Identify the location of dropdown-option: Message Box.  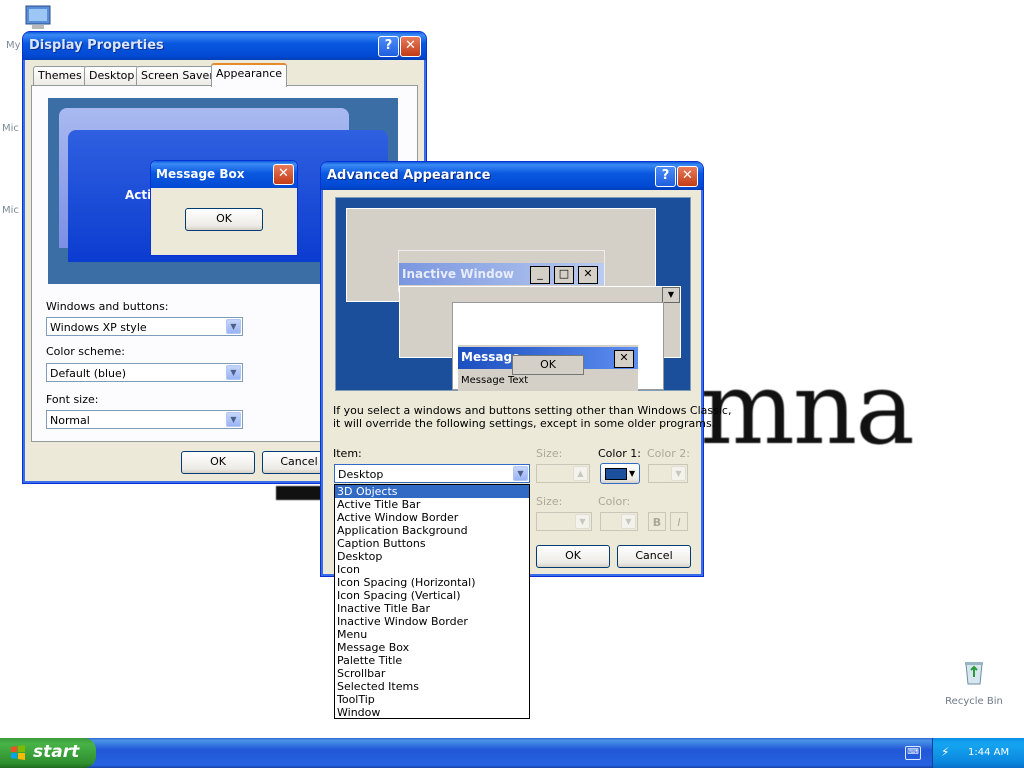
(432, 647).